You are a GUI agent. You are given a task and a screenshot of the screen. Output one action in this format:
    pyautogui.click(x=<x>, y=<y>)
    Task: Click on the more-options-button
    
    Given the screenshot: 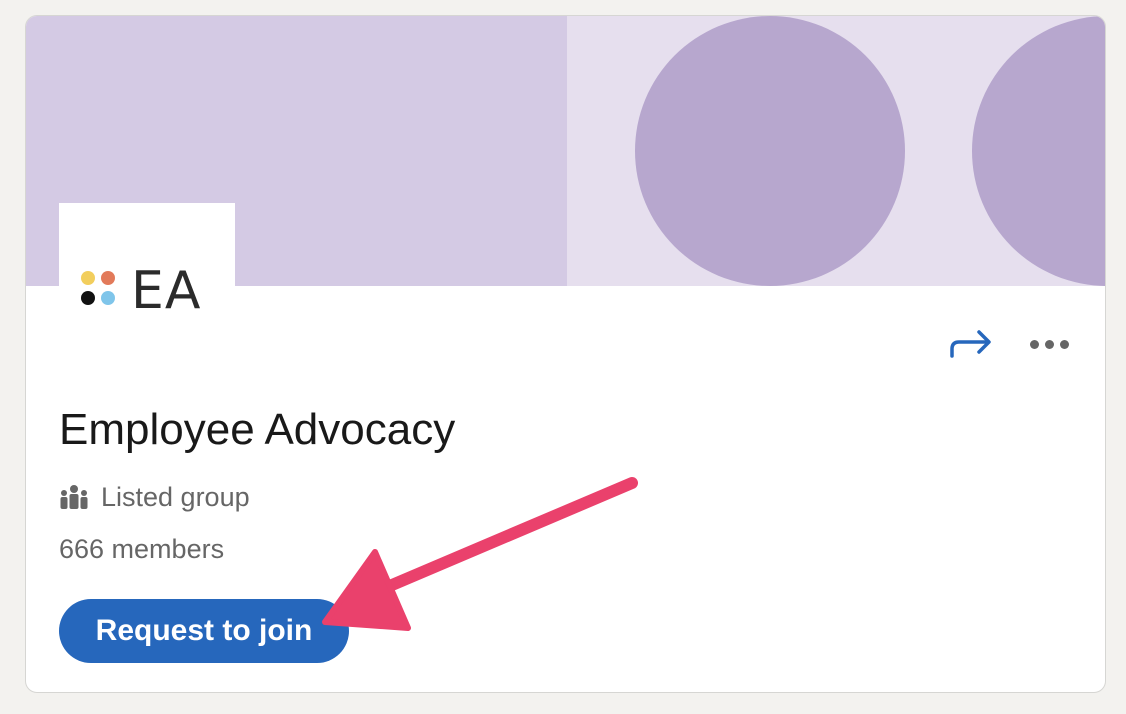 What is the action you would take?
    pyautogui.click(x=1050, y=344)
    